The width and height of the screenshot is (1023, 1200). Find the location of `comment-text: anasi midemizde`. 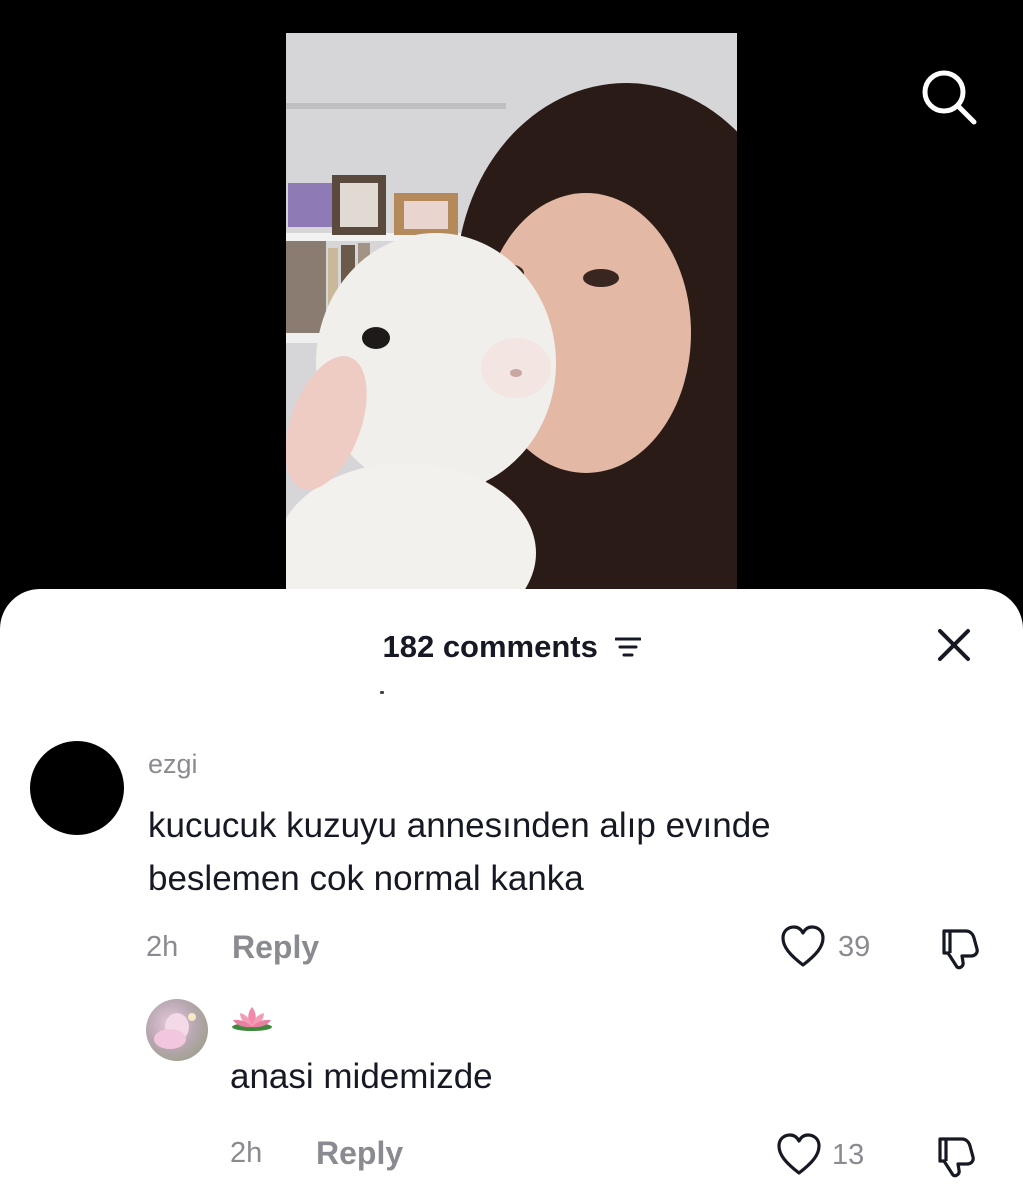

comment-text: anasi midemizde is located at coordinates (361, 1076).